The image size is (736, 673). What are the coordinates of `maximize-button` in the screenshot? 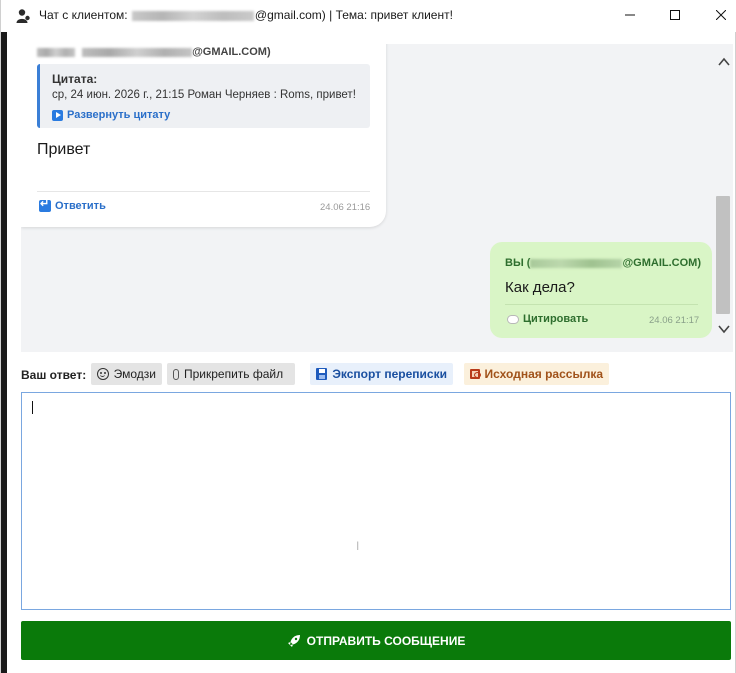 It's located at (675, 15).